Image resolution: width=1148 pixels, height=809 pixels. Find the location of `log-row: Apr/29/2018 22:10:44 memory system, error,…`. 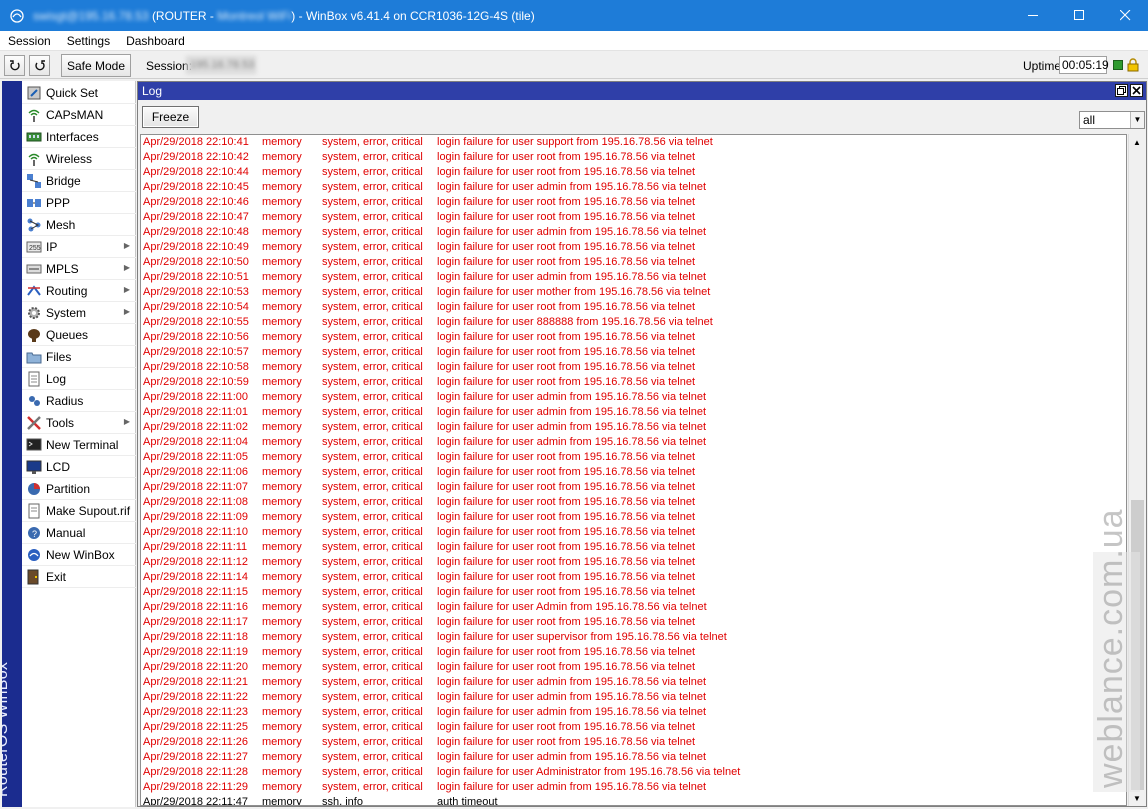

log-row: Apr/29/2018 22:10:44 memory system, error,… is located at coordinates (633, 172).